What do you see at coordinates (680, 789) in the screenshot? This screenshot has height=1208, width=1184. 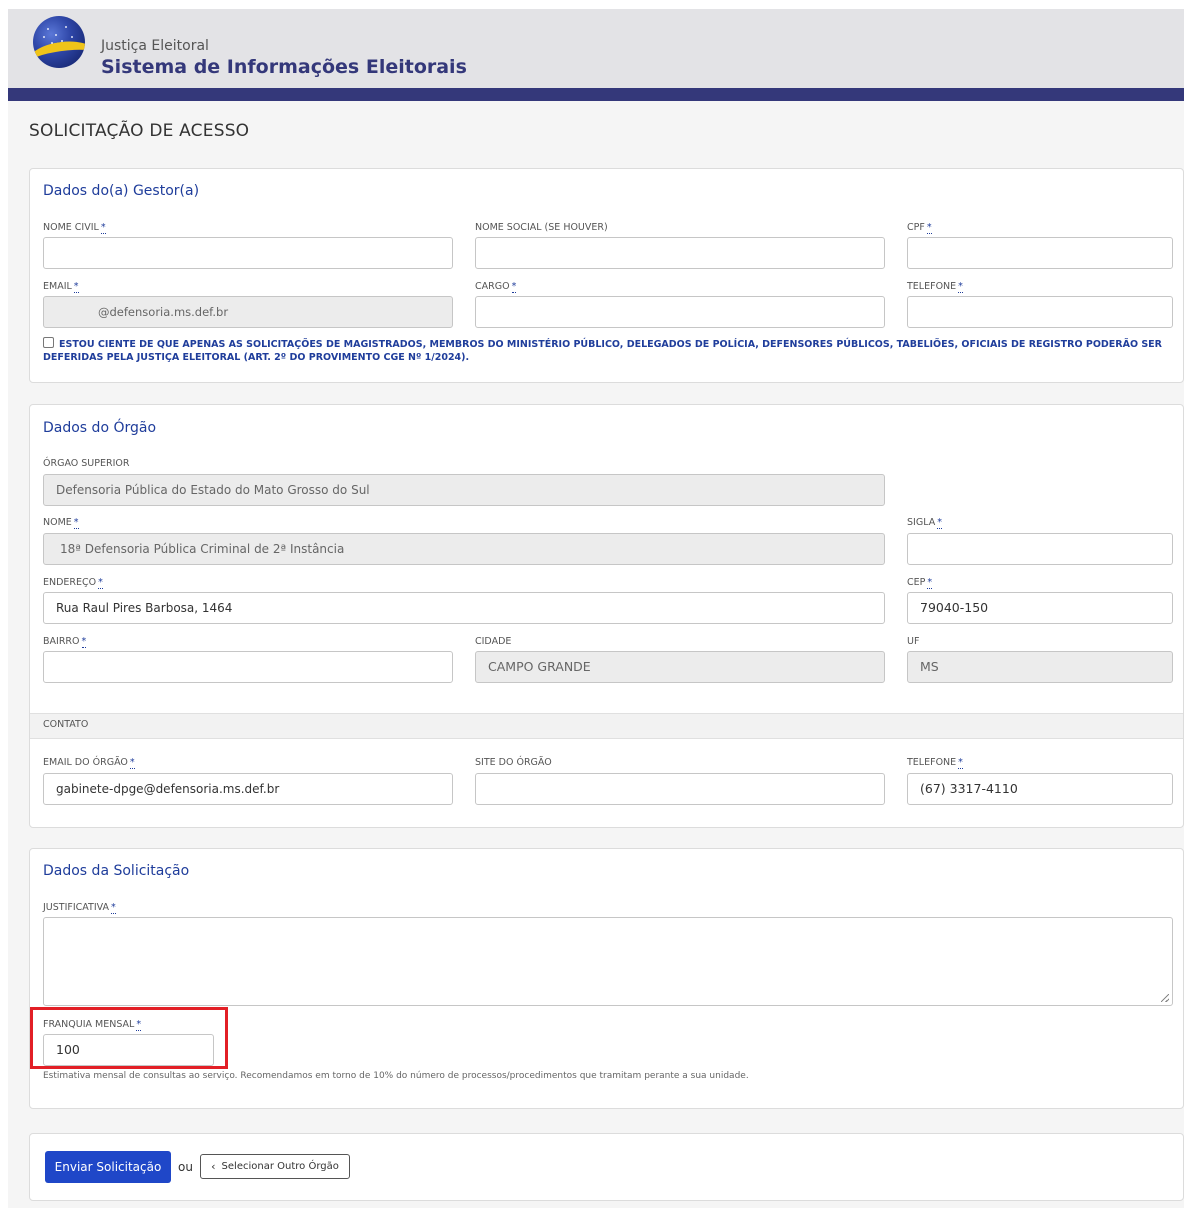 I see `site-orgao-input` at bounding box center [680, 789].